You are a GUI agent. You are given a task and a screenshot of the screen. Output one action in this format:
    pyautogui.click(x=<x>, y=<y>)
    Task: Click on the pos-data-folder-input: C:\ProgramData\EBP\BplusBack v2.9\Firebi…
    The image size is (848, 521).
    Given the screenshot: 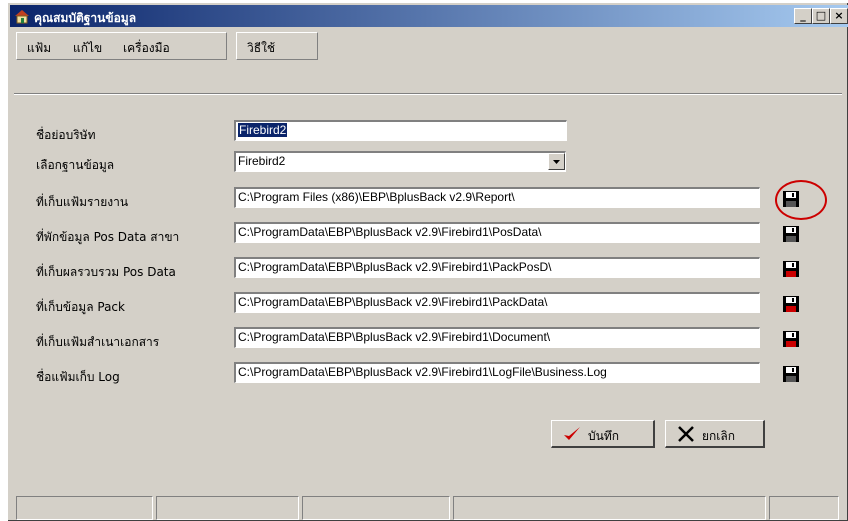 What is the action you would take?
    pyautogui.click(x=497, y=232)
    